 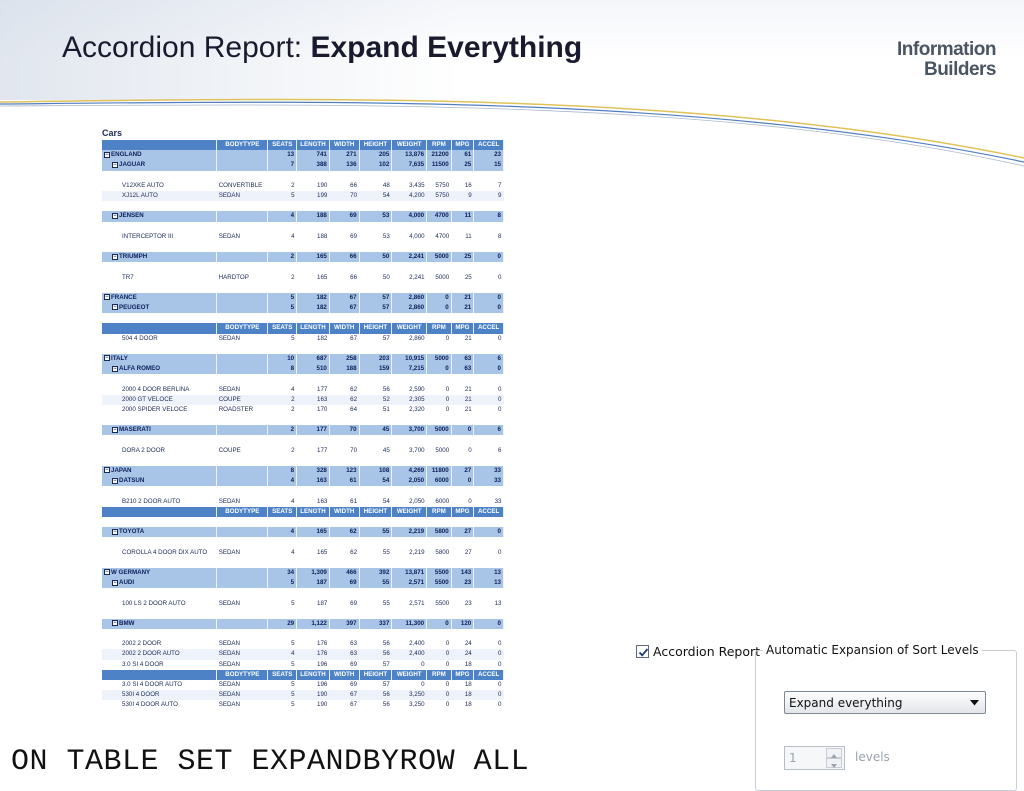 I want to click on group-label-cell: − FRANCE, so click(x=160, y=297).